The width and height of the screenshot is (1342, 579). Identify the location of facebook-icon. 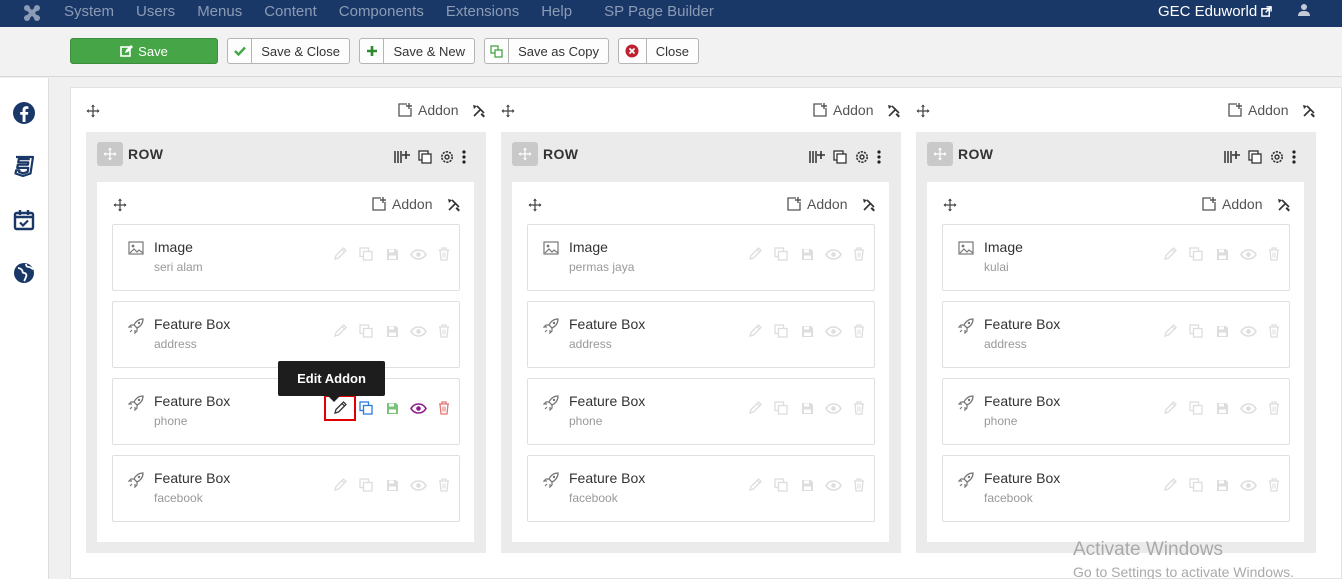
(24, 113).